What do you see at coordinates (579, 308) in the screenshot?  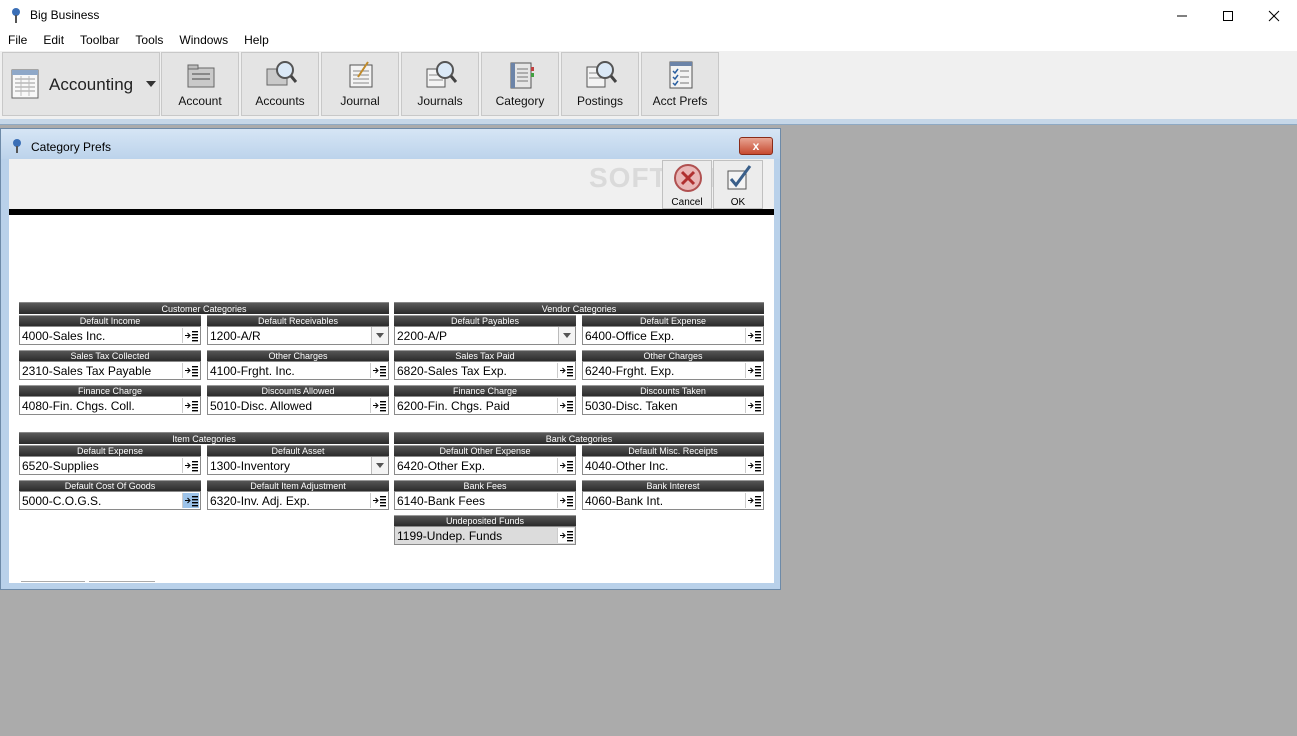 I see `vendor-categories-header: Vendor Categories` at bounding box center [579, 308].